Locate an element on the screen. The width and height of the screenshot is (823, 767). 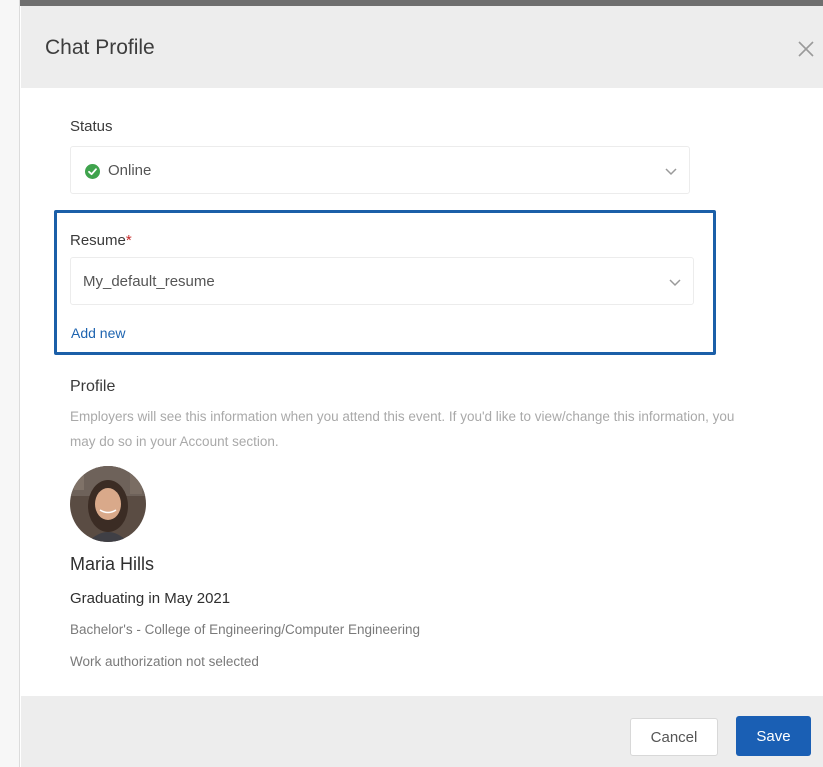
avatar is located at coordinates (108, 504).